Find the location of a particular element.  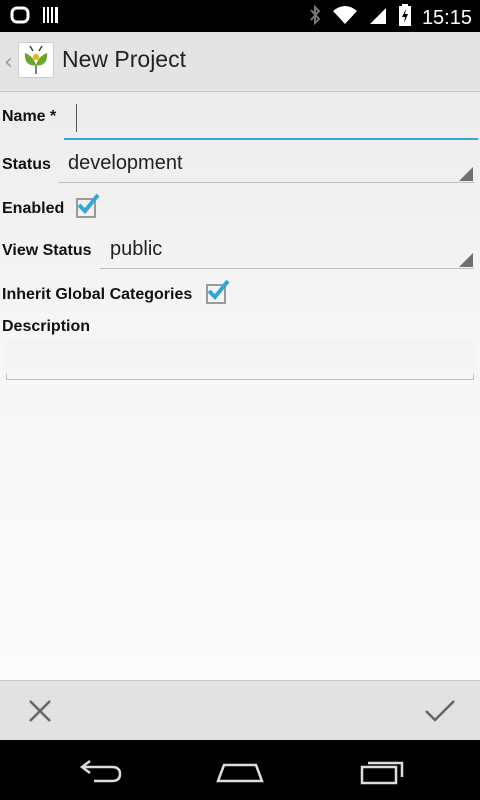

battery-icon is located at coordinates (405, 17).